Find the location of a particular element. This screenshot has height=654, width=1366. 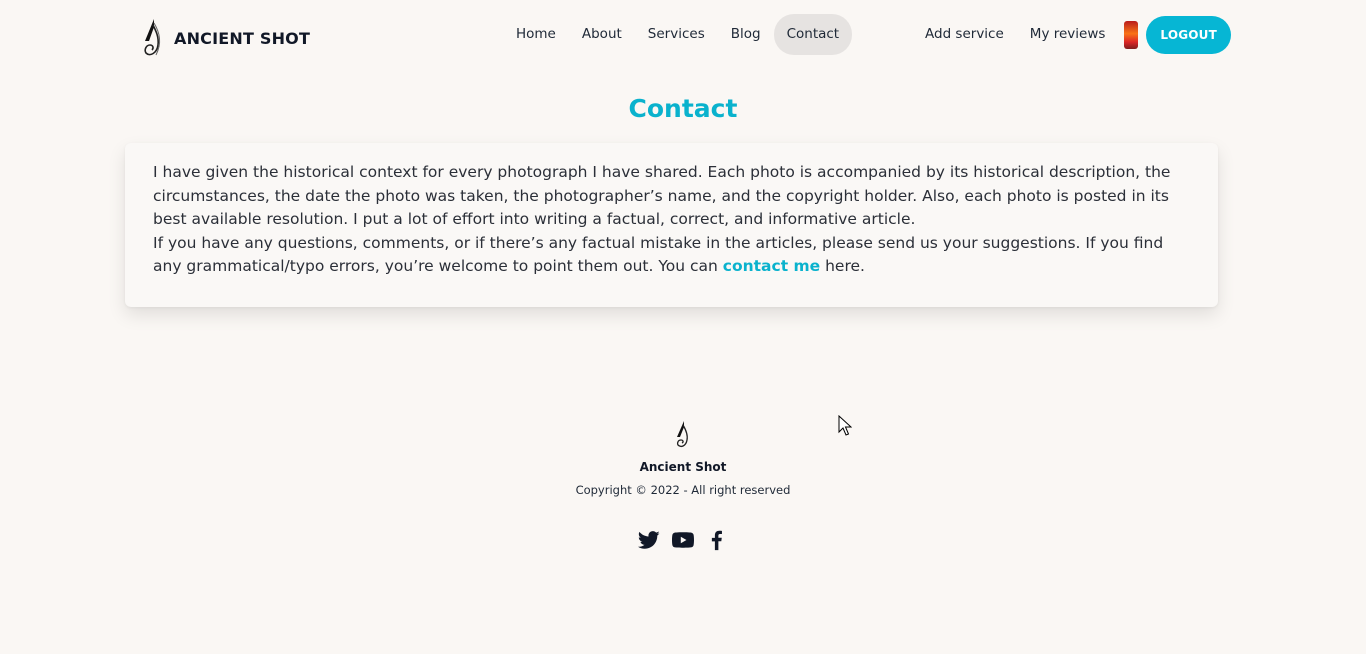

nav-my-reviews: My reviews is located at coordinates (1068, 34).